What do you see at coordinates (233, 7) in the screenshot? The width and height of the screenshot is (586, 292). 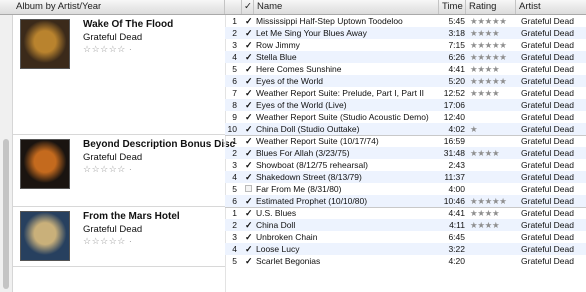 I see `header-number` at bounding box center [233, 7].